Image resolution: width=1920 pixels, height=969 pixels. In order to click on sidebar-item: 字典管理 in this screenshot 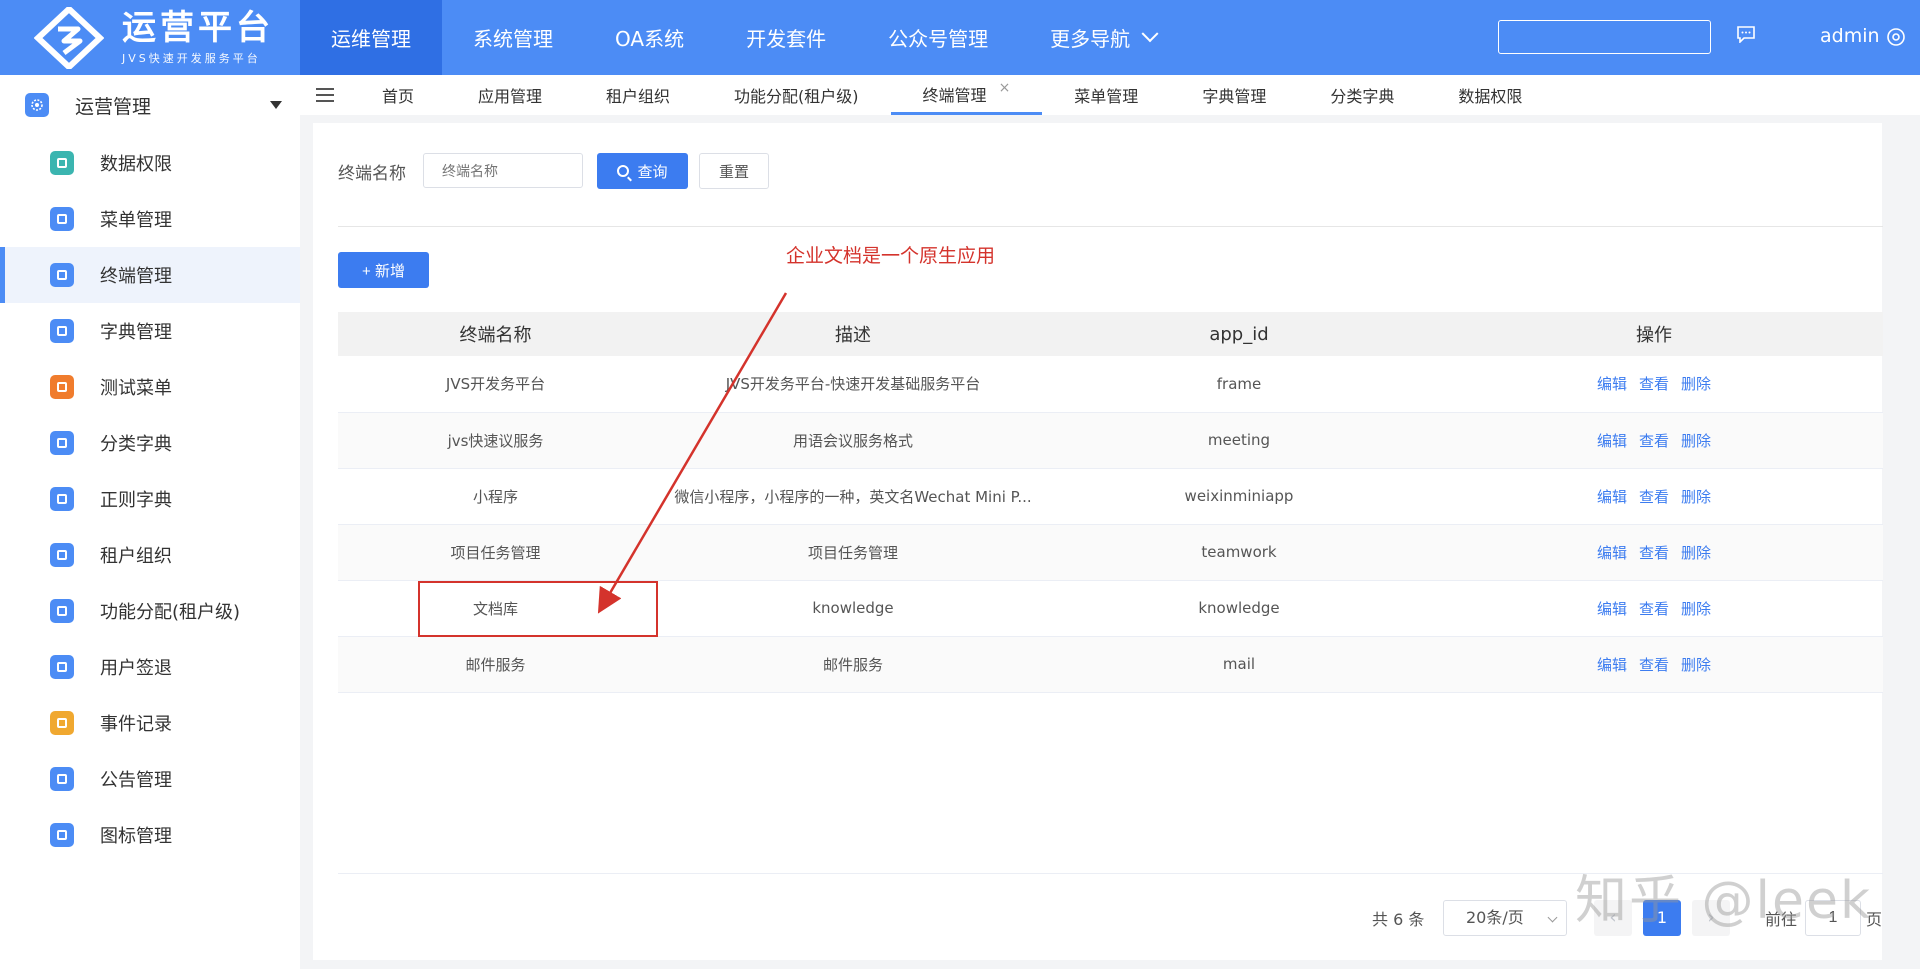, I will do `click(150, 331)`.